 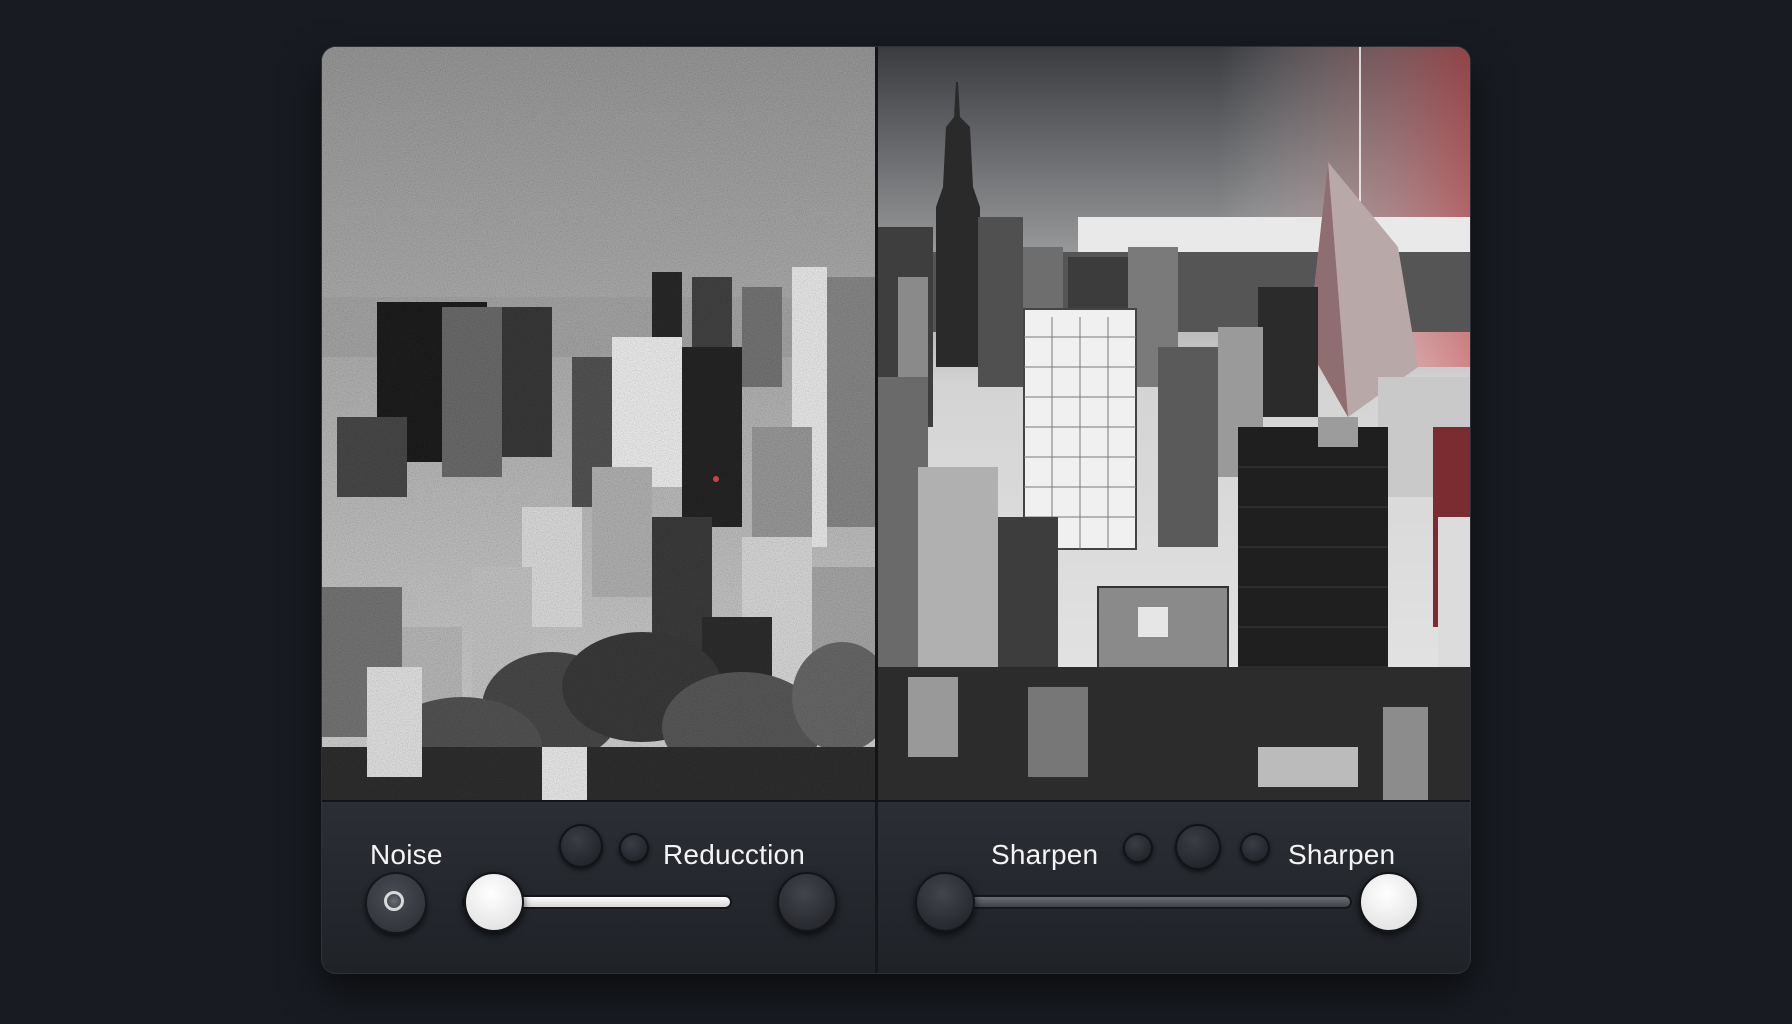 I want to click on noise-reduction-slider-handle, so click(x=494, y=902).